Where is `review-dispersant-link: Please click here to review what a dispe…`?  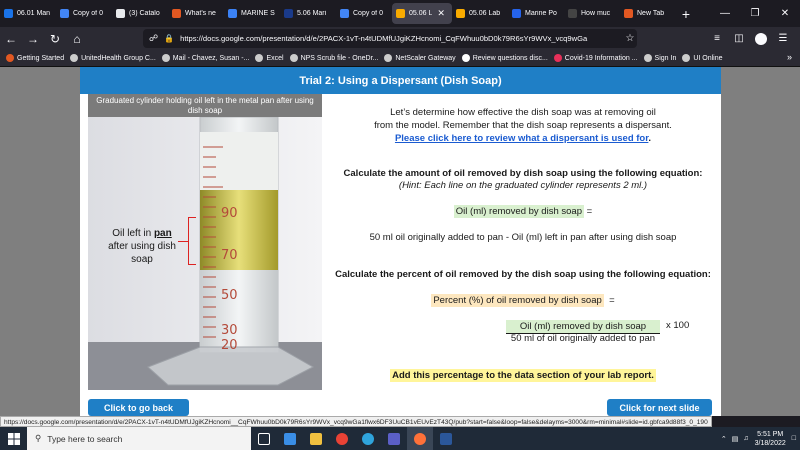
review-dispersant-link: Please click here to review what a dispe… is located at coordinates (521, 138).